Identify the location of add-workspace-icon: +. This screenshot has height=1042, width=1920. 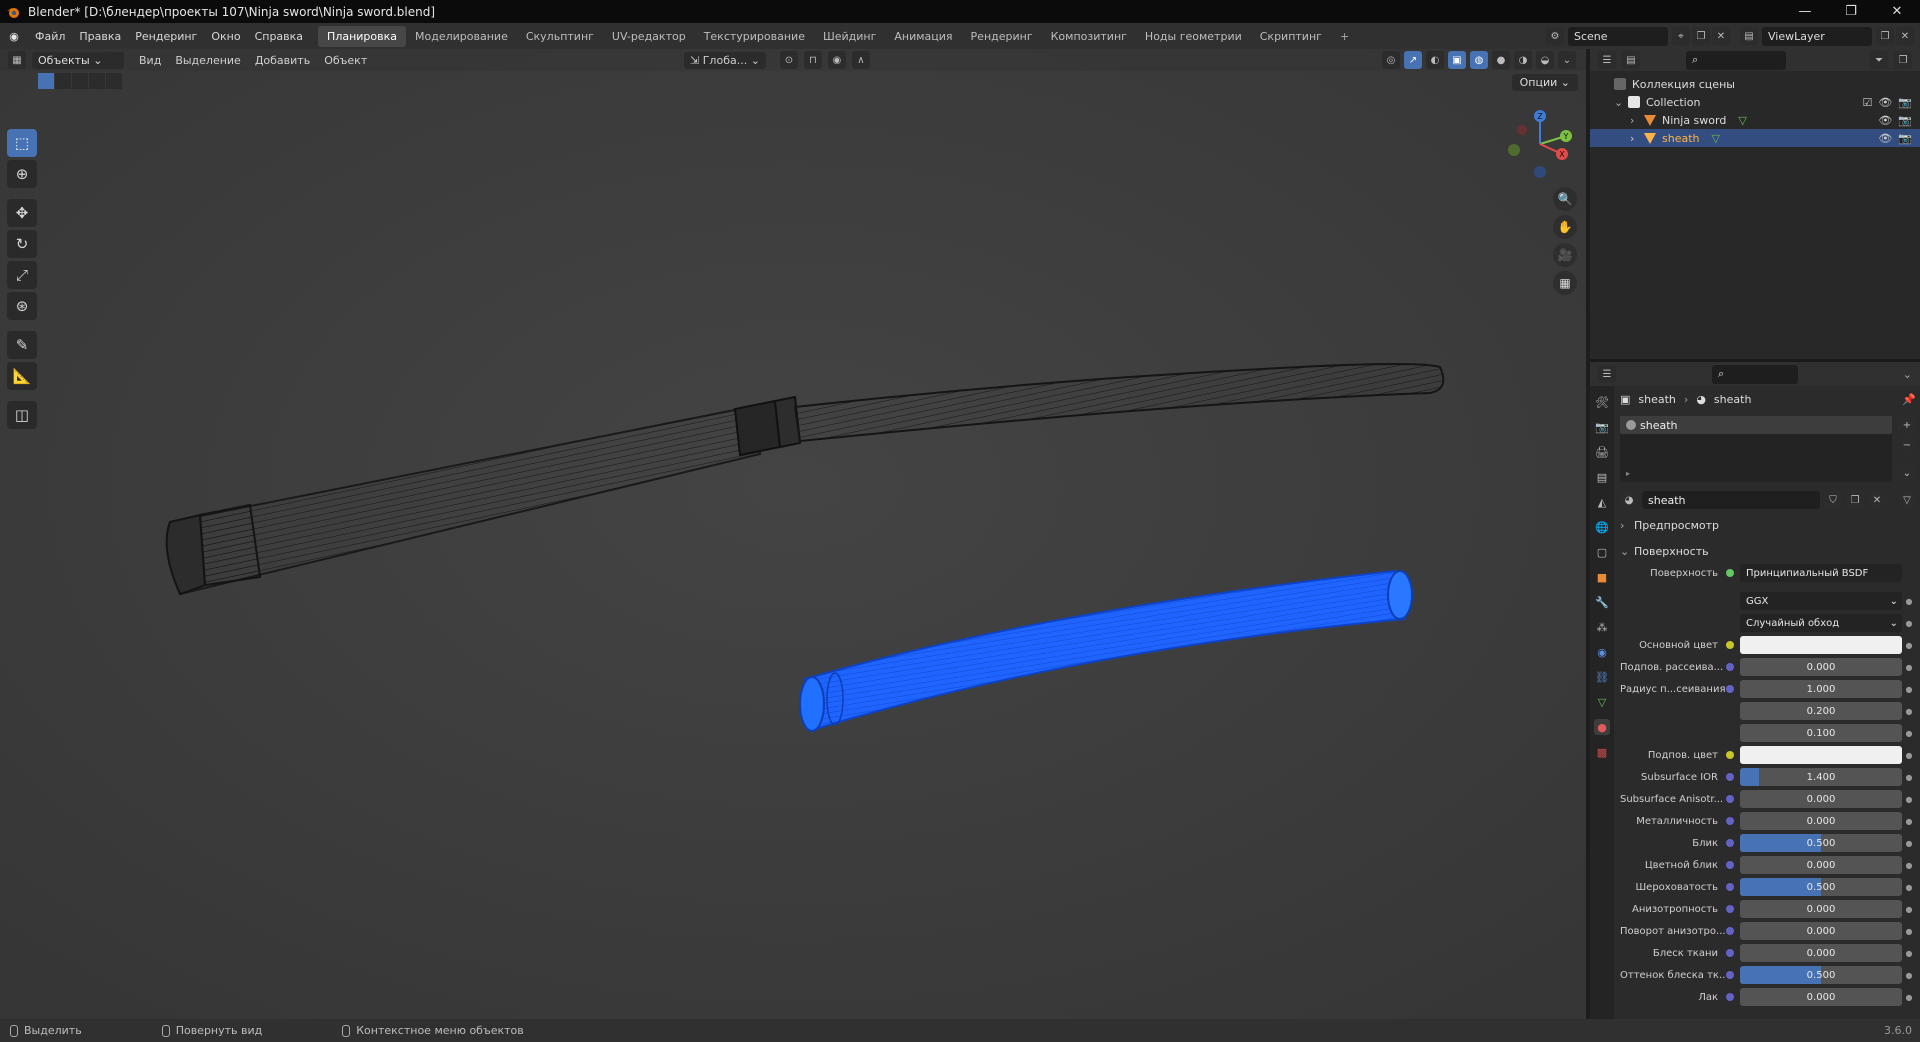
(1344, 36).